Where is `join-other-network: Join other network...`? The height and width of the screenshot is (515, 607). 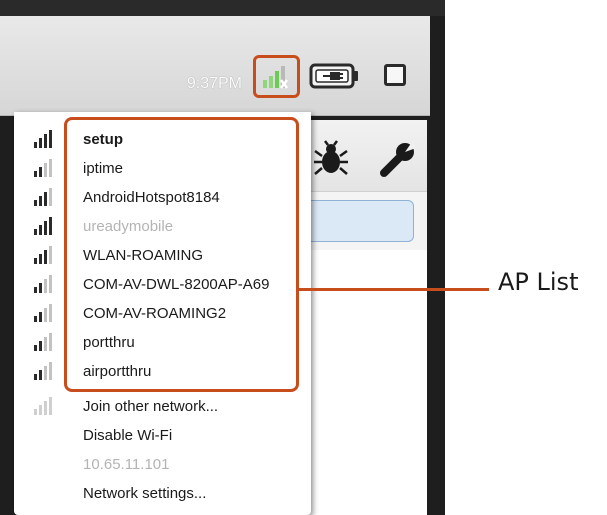 join-other-network: Join other network... is located at coordinates (162, 407).